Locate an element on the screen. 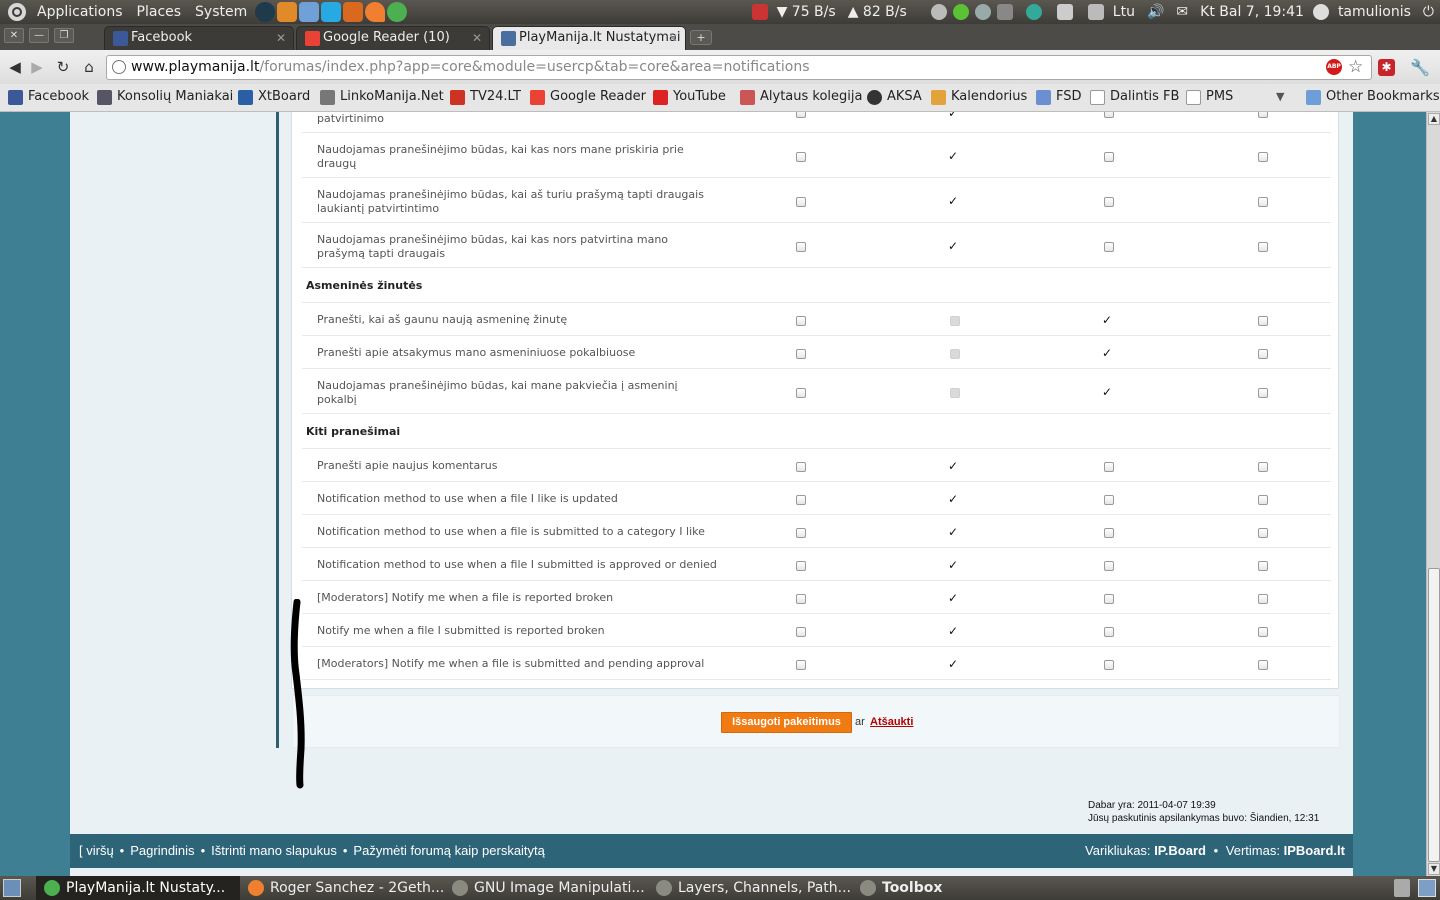 The image size is (1440, 900). ubuntu-logo-icon is located at coordinates (17, 12).